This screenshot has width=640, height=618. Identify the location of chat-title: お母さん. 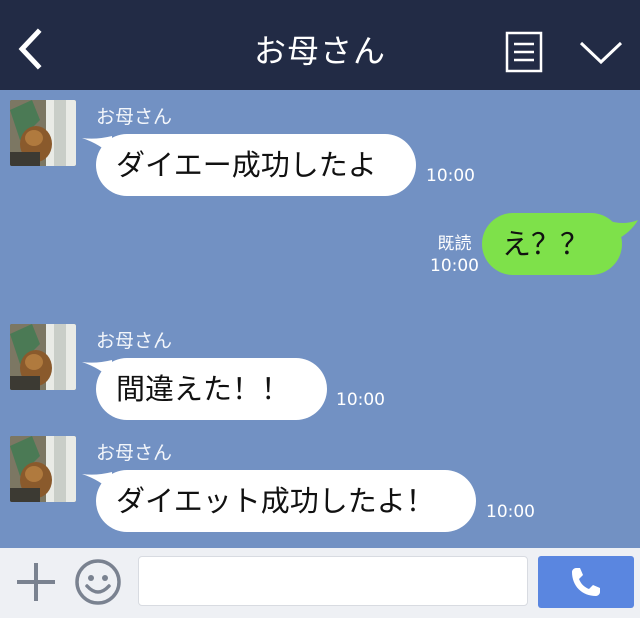
(319, 51).